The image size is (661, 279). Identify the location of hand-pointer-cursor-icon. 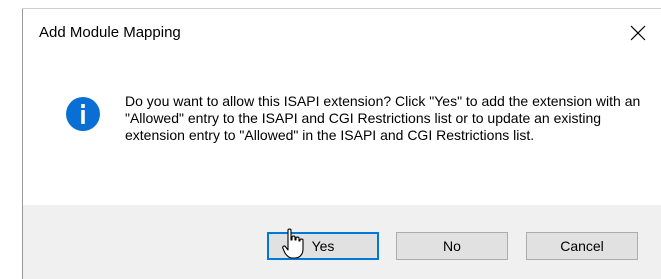
(293, 243).